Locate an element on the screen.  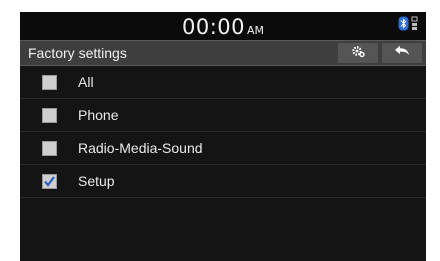
page-title: Factory settings is located at coordinates (77, 53).